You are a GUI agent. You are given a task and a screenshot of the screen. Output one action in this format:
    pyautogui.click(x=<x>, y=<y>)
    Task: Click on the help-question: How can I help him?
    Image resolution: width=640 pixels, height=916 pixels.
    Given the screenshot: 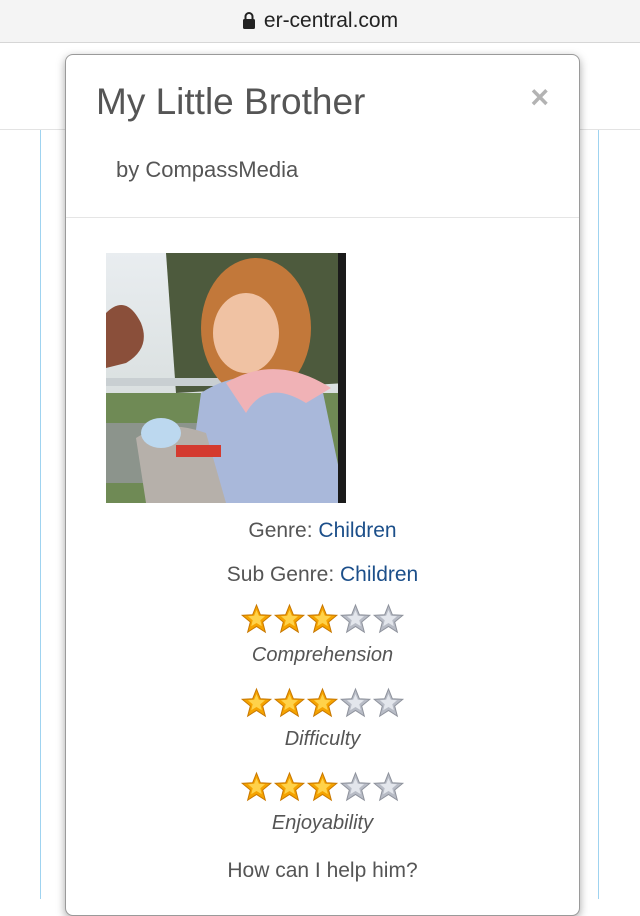 What is the action you would take?
    pyautogui.click(x=322, y=870)
    